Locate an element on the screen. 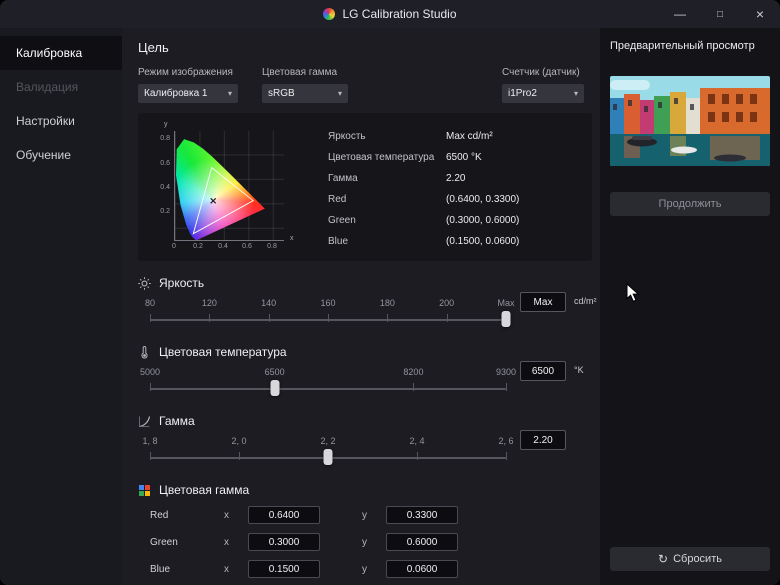 The width and height of the screenshot is (780, 585). brightness-value-field: Max is located at coordinates (543, 302).